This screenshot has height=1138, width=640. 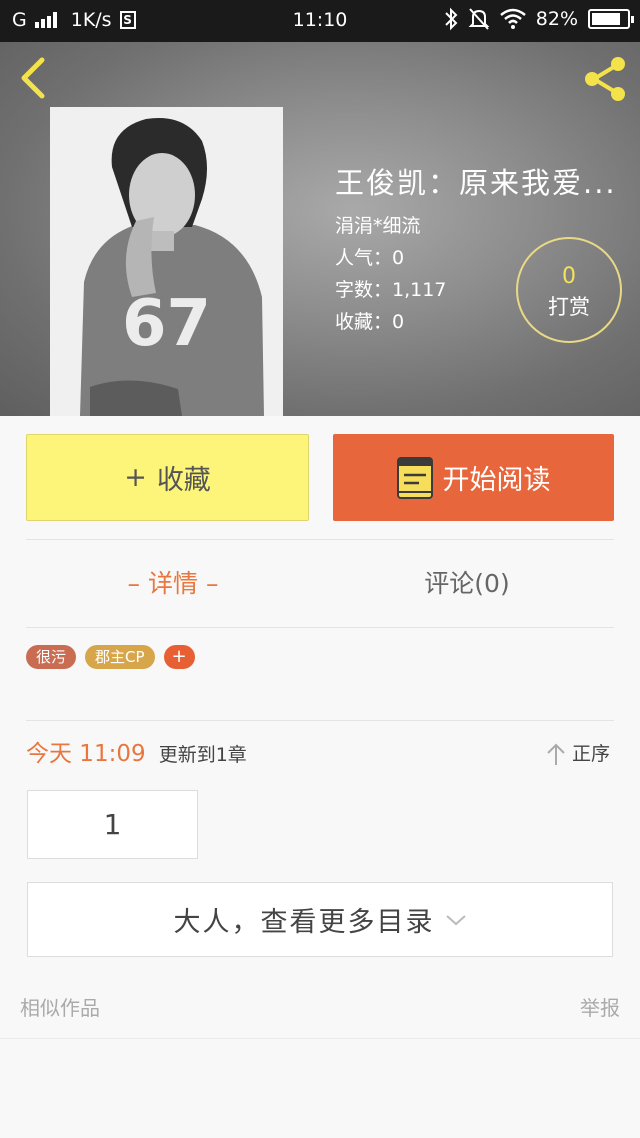 What do you see at coordinates (60, 1006) in the screenshot?
I see `similar-works-link: 相似作品` at bounding box center [60, 1006].